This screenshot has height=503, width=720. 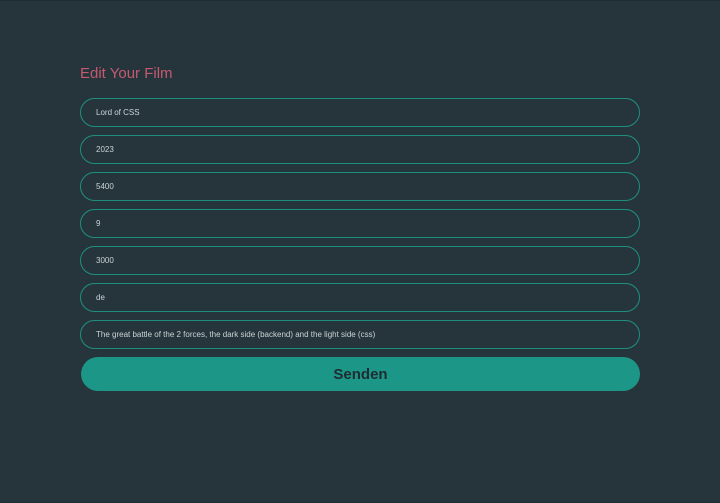 What do you see at coordinates (360, 260) in the screenshot?
I see `film-budget-input` at bounding box center [360, 260].